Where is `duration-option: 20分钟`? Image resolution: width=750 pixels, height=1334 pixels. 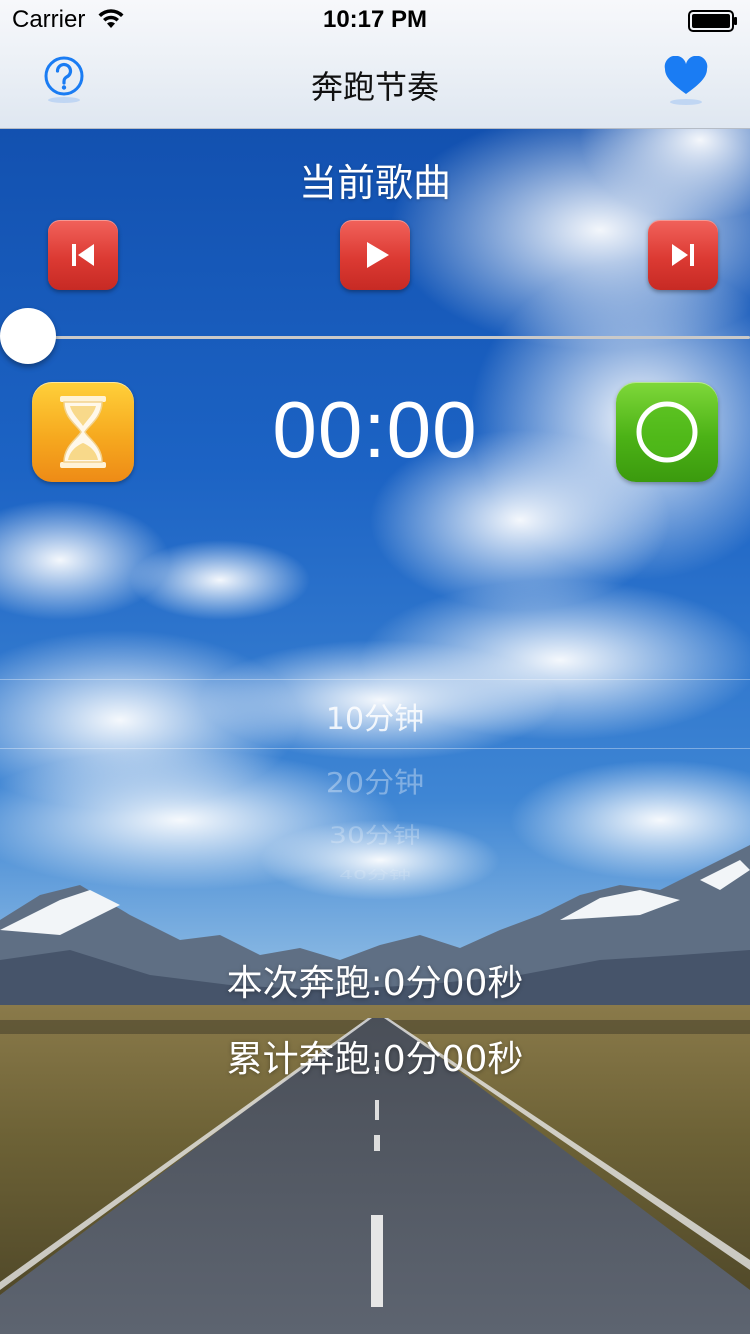 duration-option: 20分钟 is located at coordinates (375, 780).